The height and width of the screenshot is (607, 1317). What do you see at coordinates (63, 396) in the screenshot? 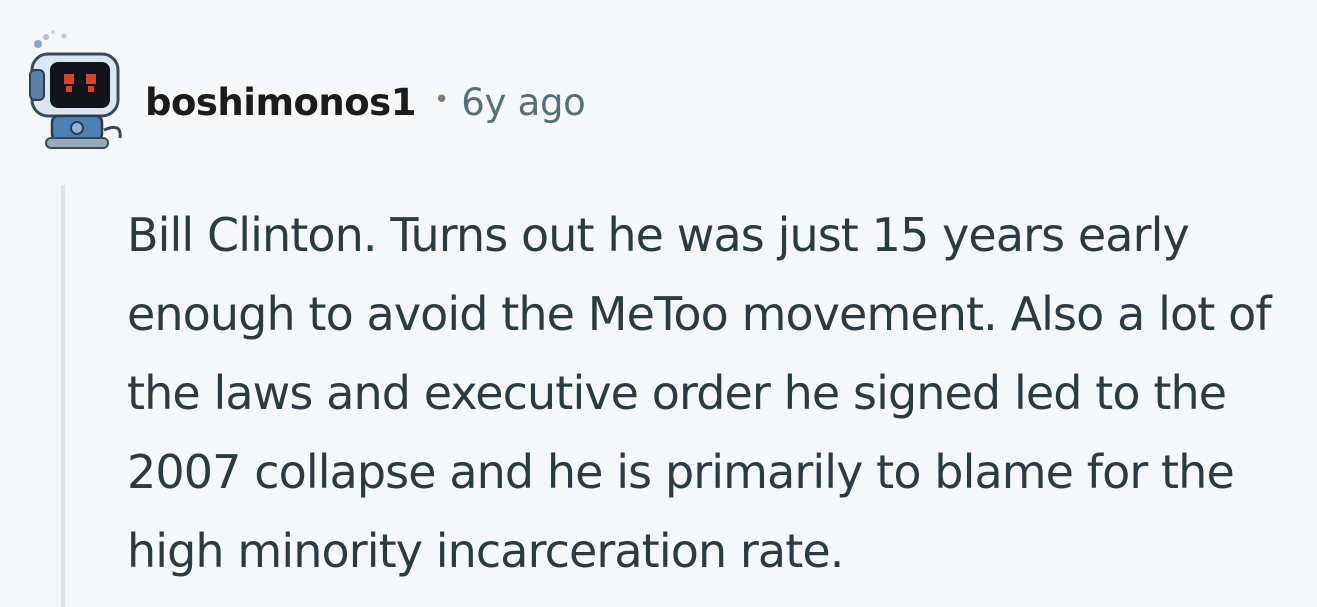
I see `thread-line` at bounding box center [63, 396].